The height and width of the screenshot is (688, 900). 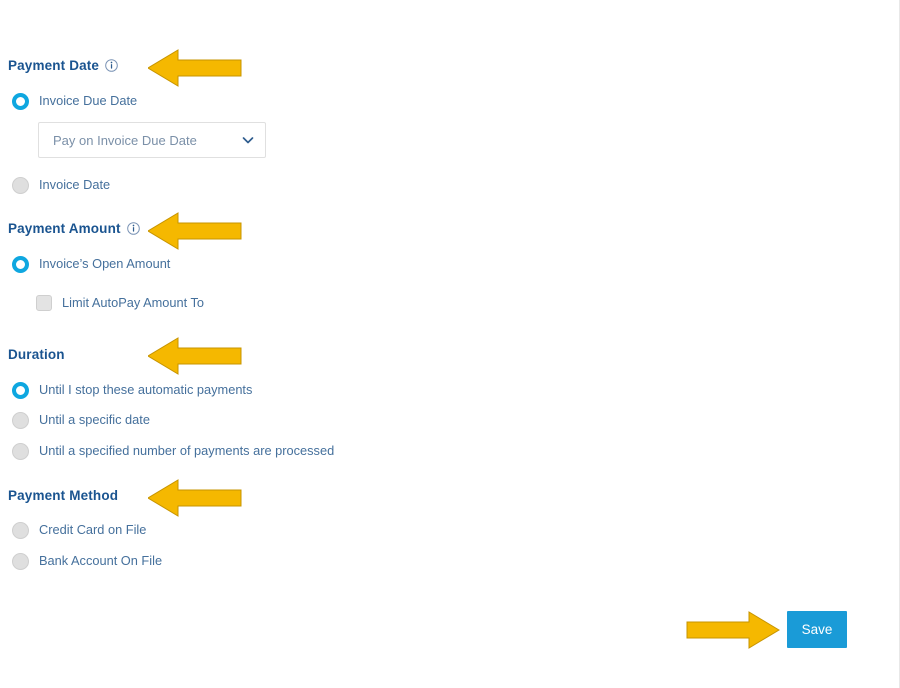 I want to click on radio-option-invoice-open-amount: Invoice’s Open Amount, so click(x=91, y=264).